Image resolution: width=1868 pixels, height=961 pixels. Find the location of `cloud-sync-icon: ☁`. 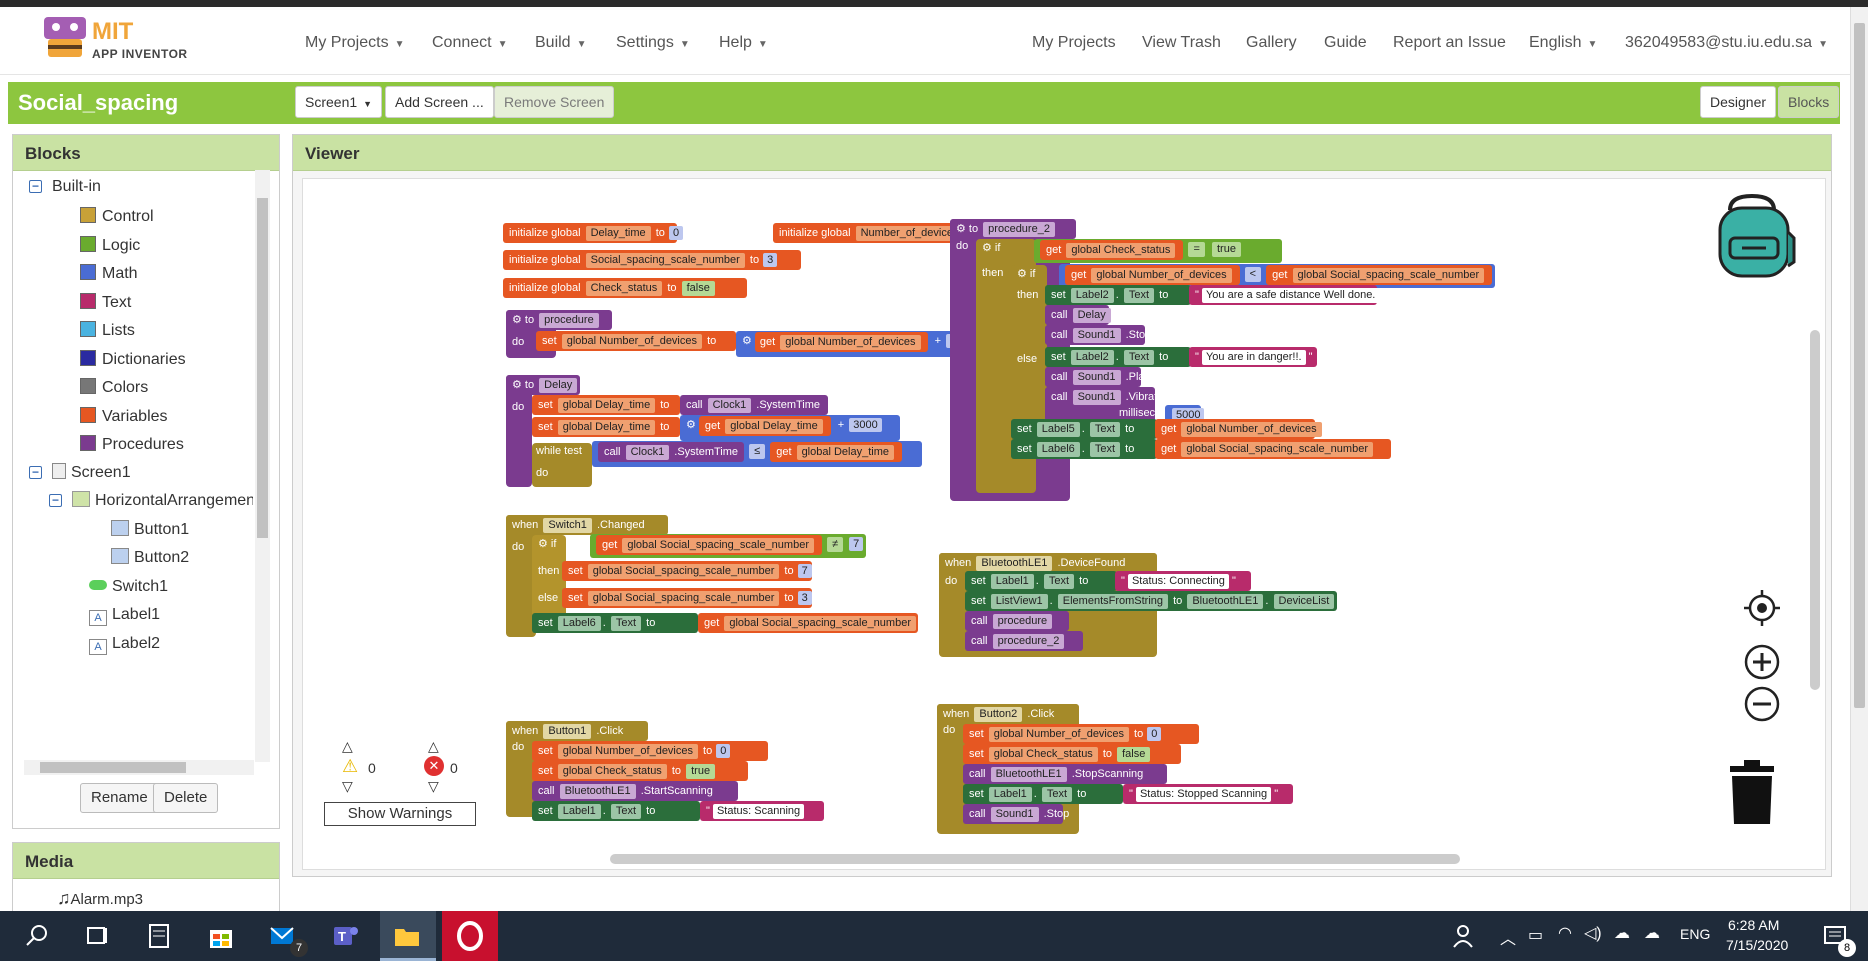

cloud-sync-icon: ☁ is located at coordinates (1652, 933).